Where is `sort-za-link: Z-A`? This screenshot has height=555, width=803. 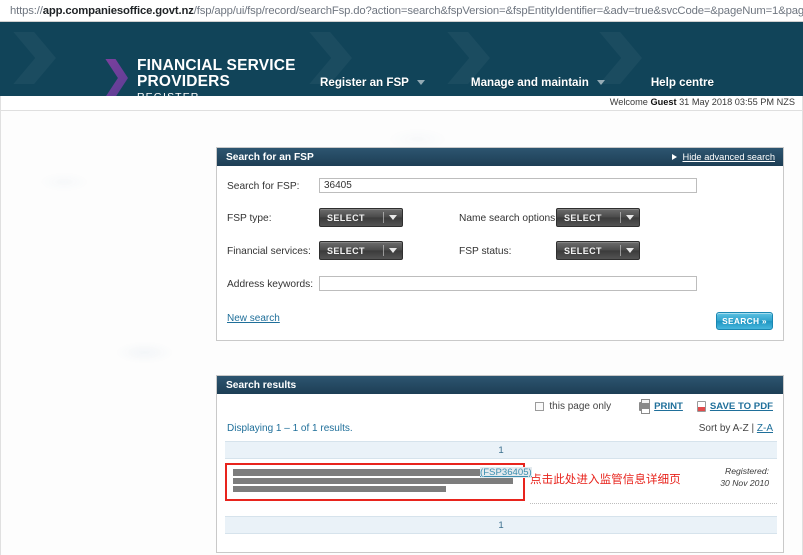 sort-za-link: Z-A is located at coordinates (765, 428).